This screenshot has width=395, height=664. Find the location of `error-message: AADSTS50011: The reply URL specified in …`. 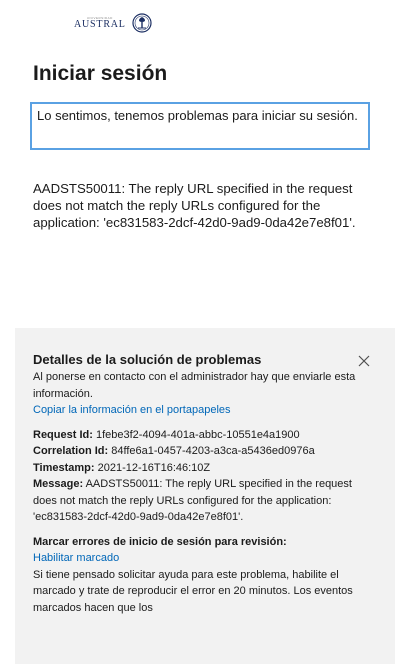

error-message: AADSTS50011: The reply URL specified in … is located at coordinates (194, 205).